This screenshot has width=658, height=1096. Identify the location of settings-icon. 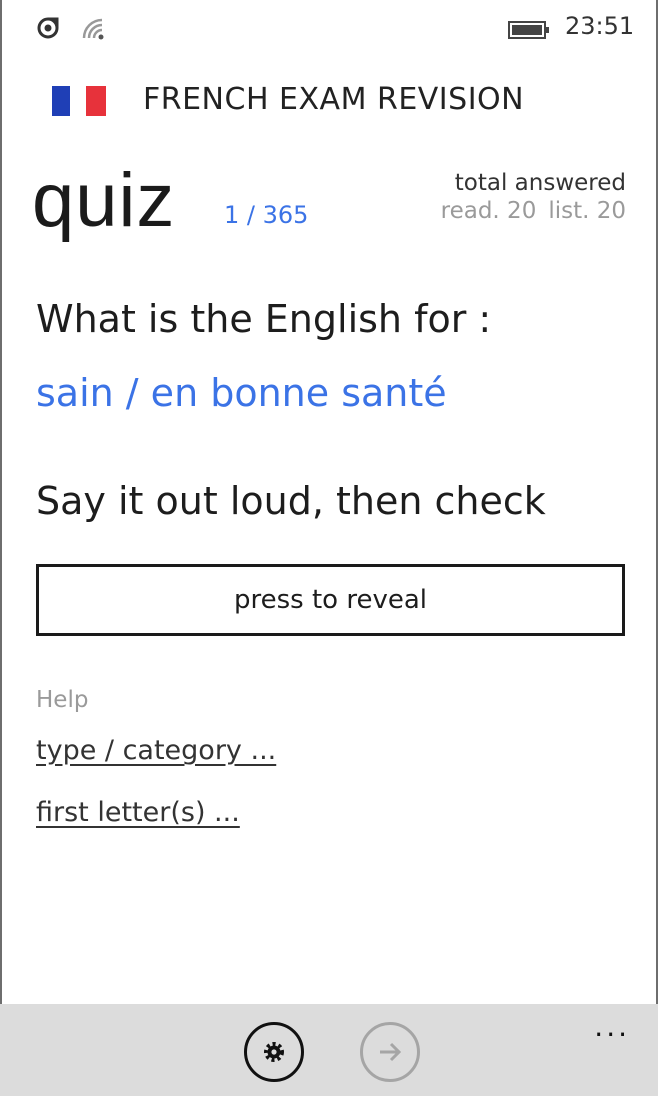
(274, 1052).